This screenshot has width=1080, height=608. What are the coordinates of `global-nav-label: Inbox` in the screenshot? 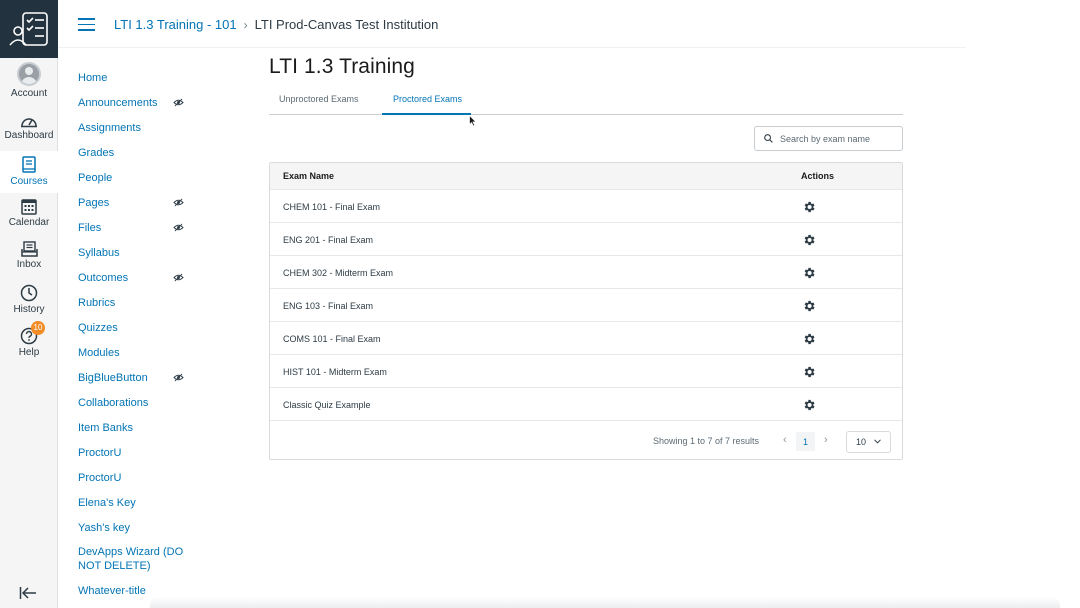 It's located at (29, 264).